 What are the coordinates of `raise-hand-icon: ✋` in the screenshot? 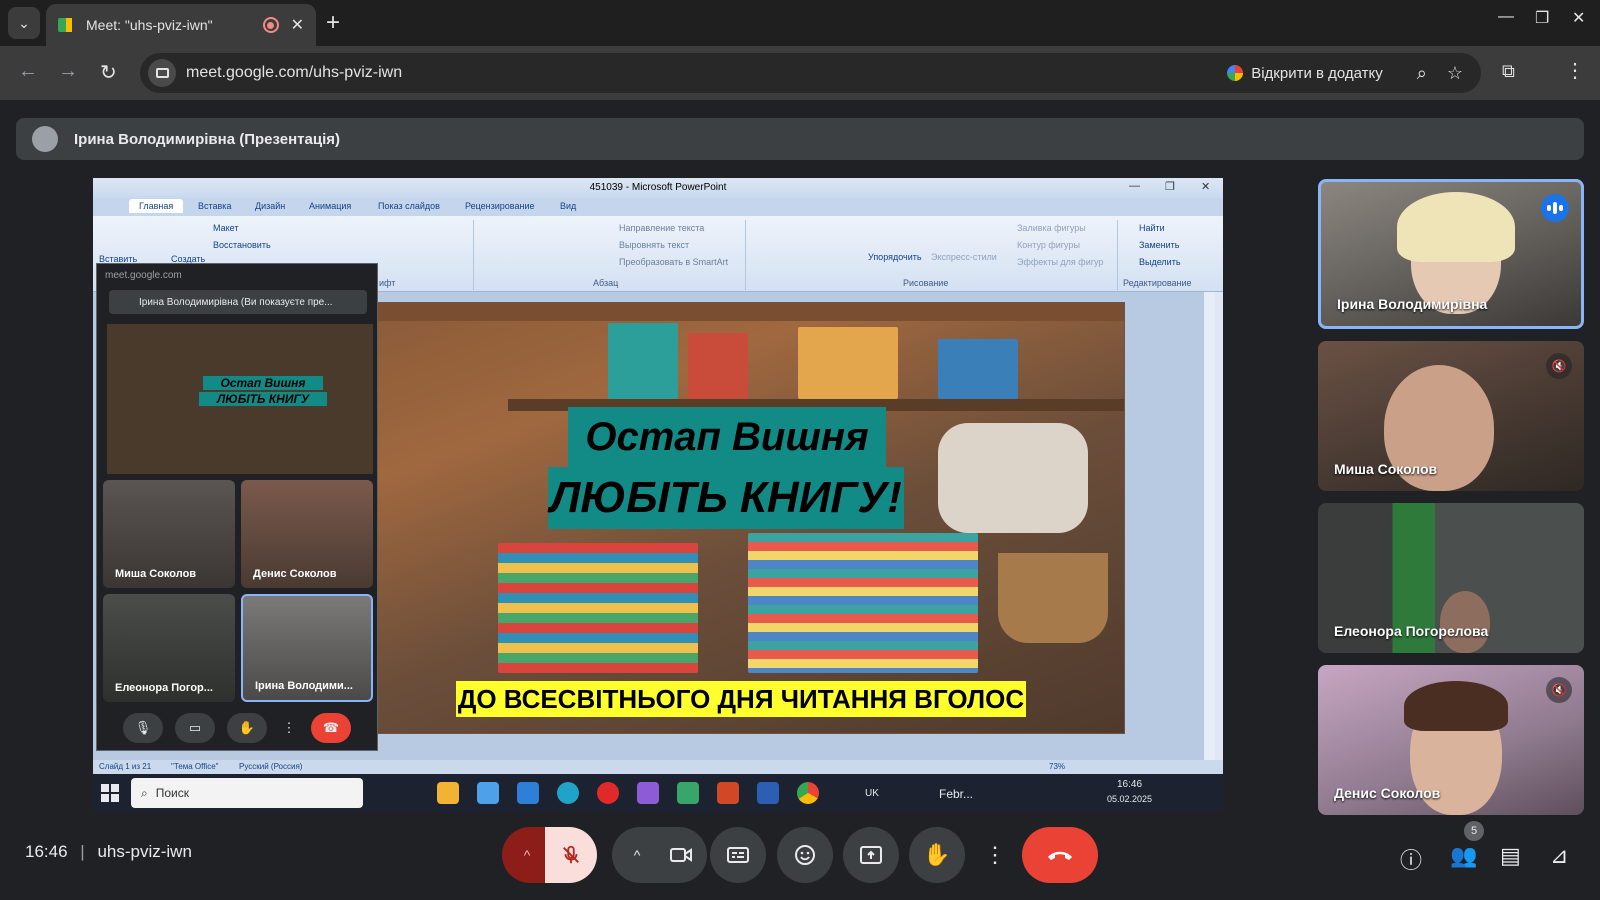 It's located at (937, 854).